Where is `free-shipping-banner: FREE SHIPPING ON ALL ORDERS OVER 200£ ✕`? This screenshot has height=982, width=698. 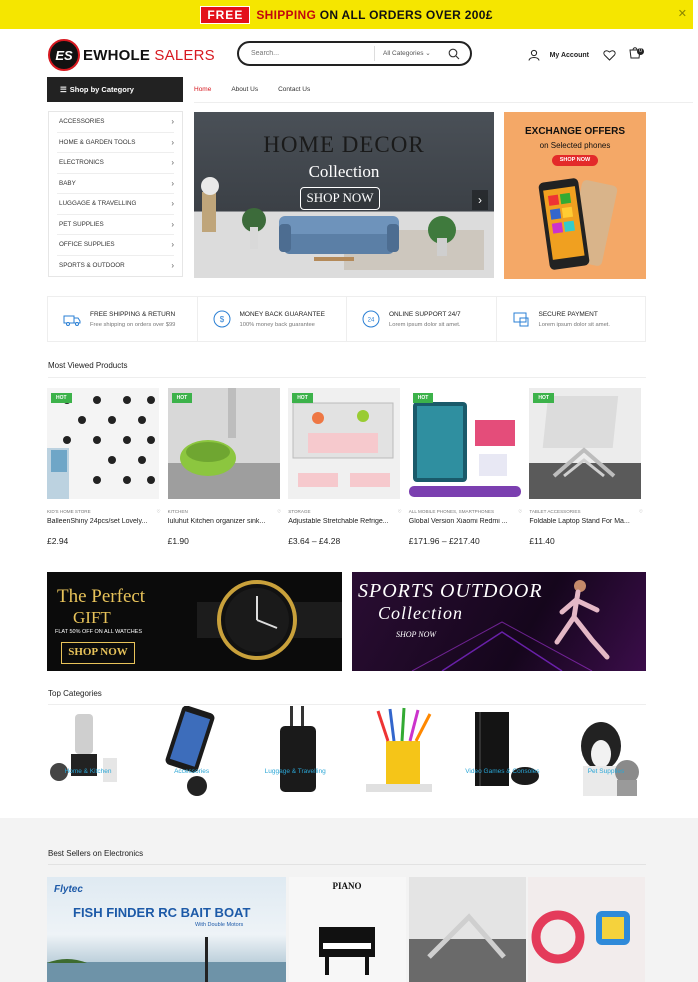
free-shipping-banner: FREE SHIPPING ON ALL ORDERS OVER 200£ ✕ is located at coordinates (346, 14).